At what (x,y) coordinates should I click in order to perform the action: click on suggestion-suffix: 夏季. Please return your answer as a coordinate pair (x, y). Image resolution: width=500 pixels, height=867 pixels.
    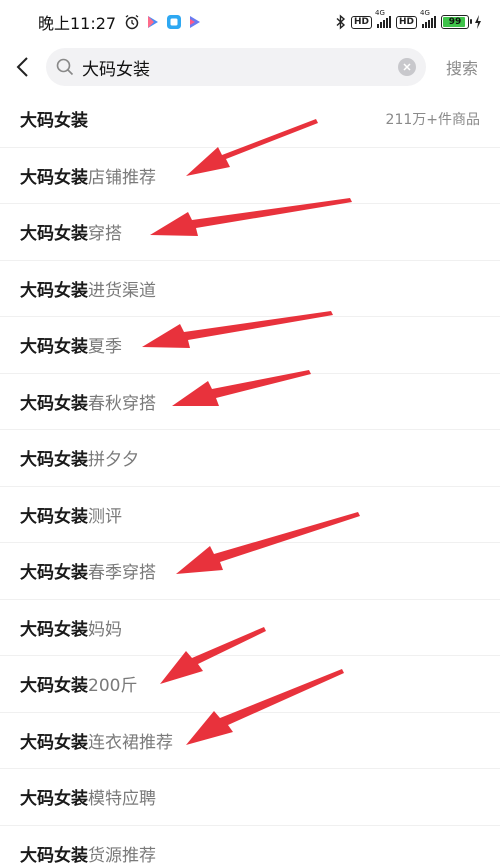
    Looking at the image, I should click on (105, 347).